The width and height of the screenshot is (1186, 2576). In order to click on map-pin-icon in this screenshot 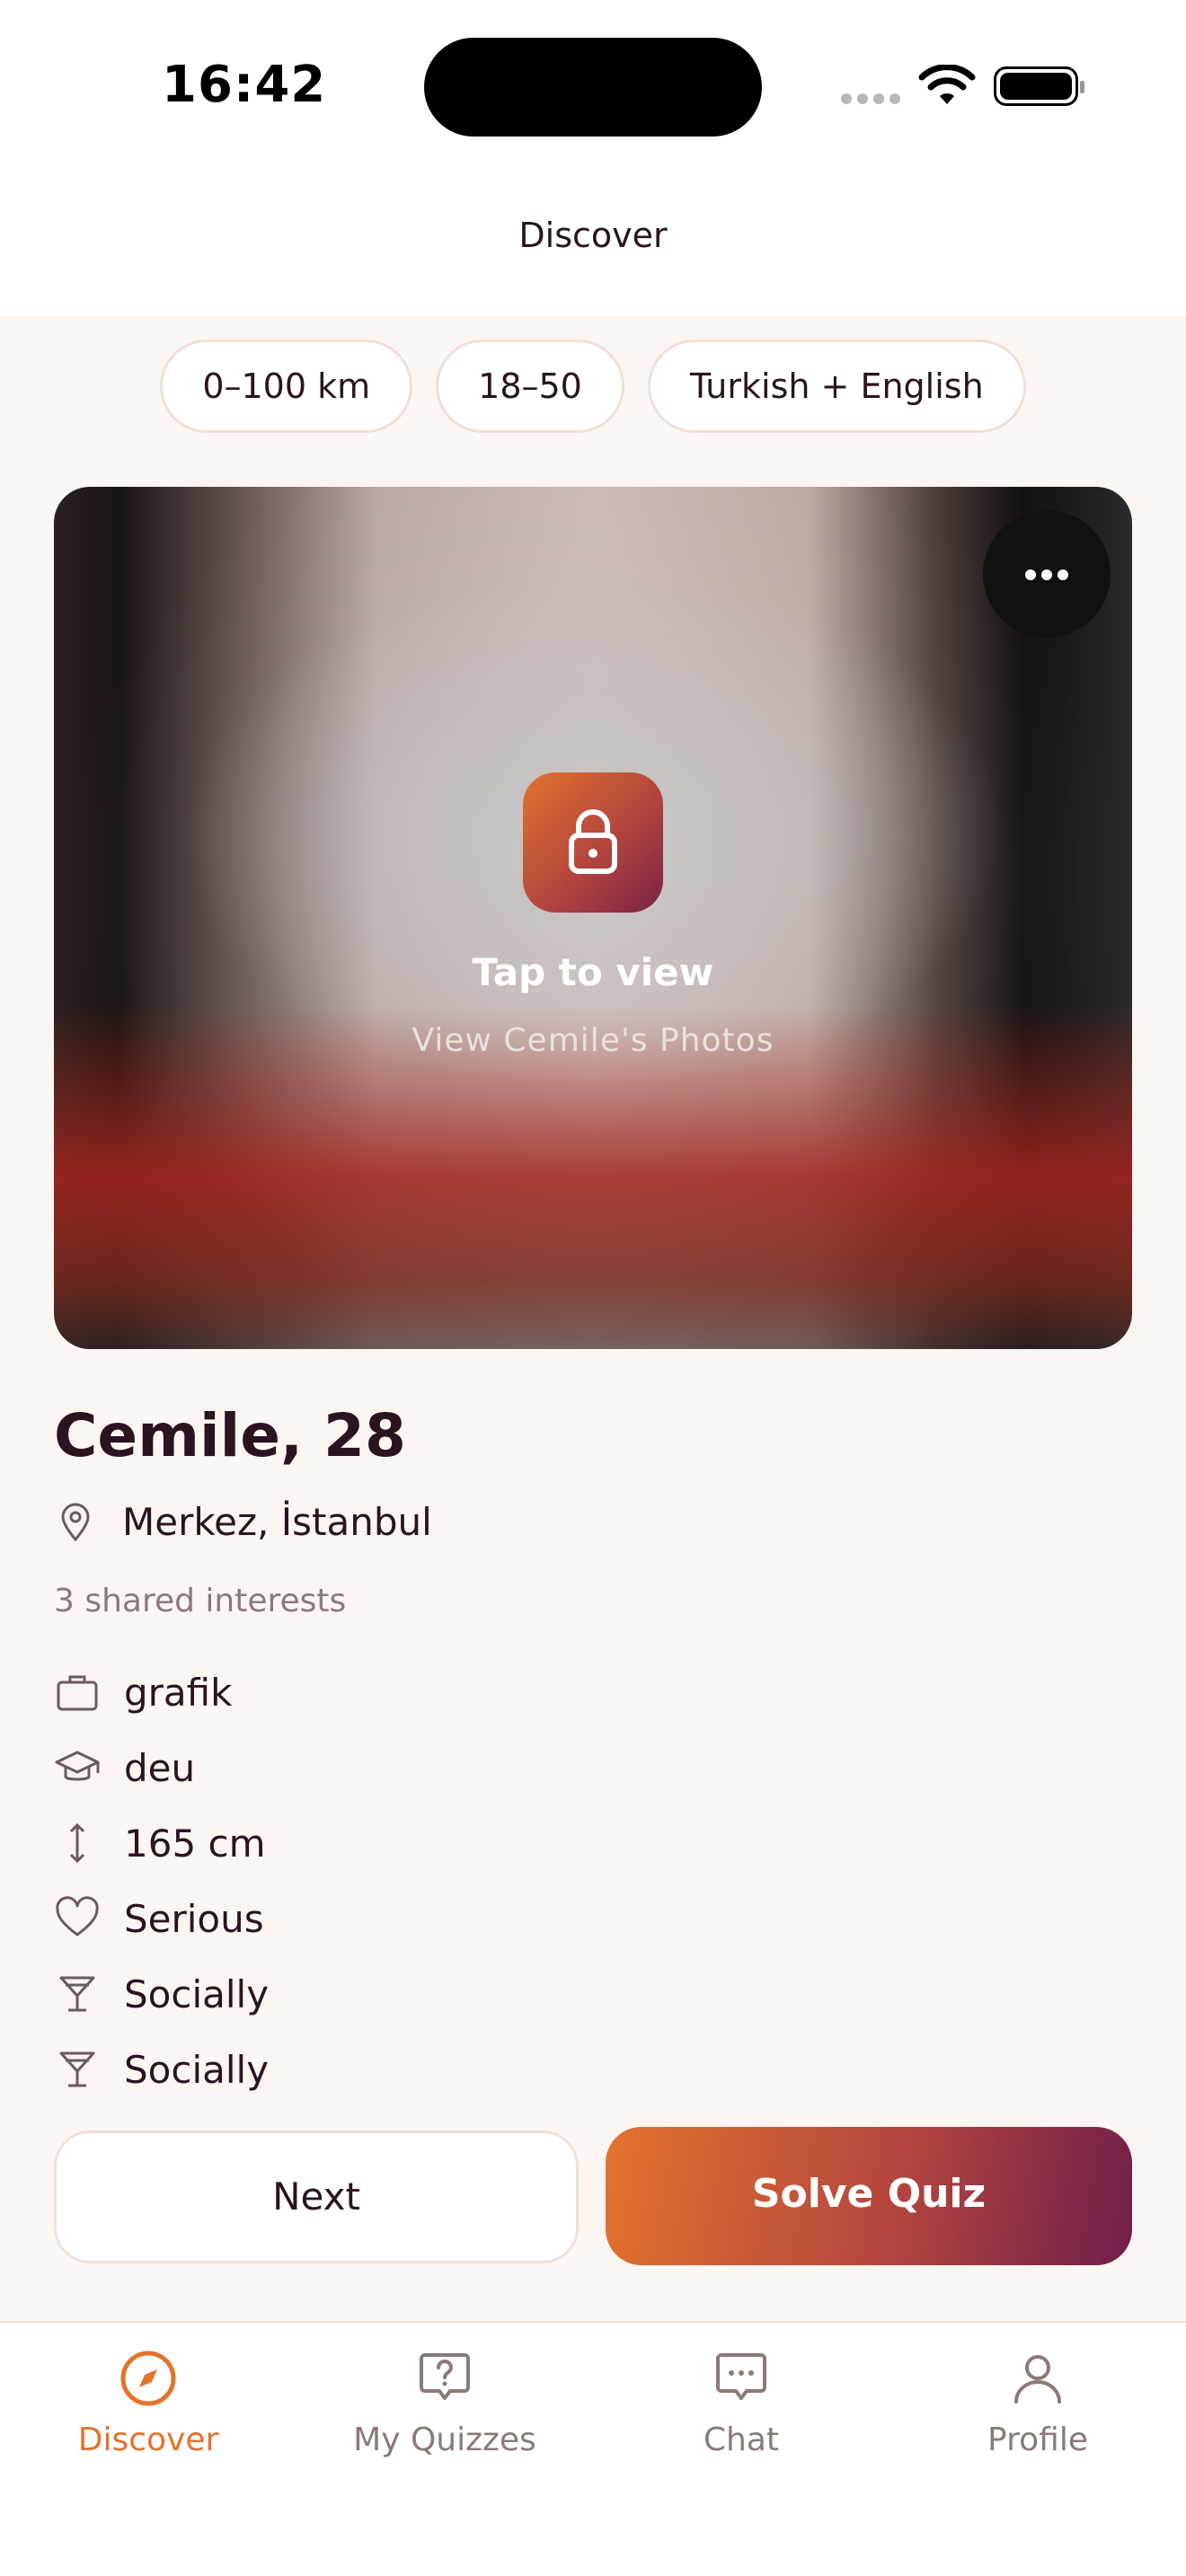, I will do `click(75, 1522)`.